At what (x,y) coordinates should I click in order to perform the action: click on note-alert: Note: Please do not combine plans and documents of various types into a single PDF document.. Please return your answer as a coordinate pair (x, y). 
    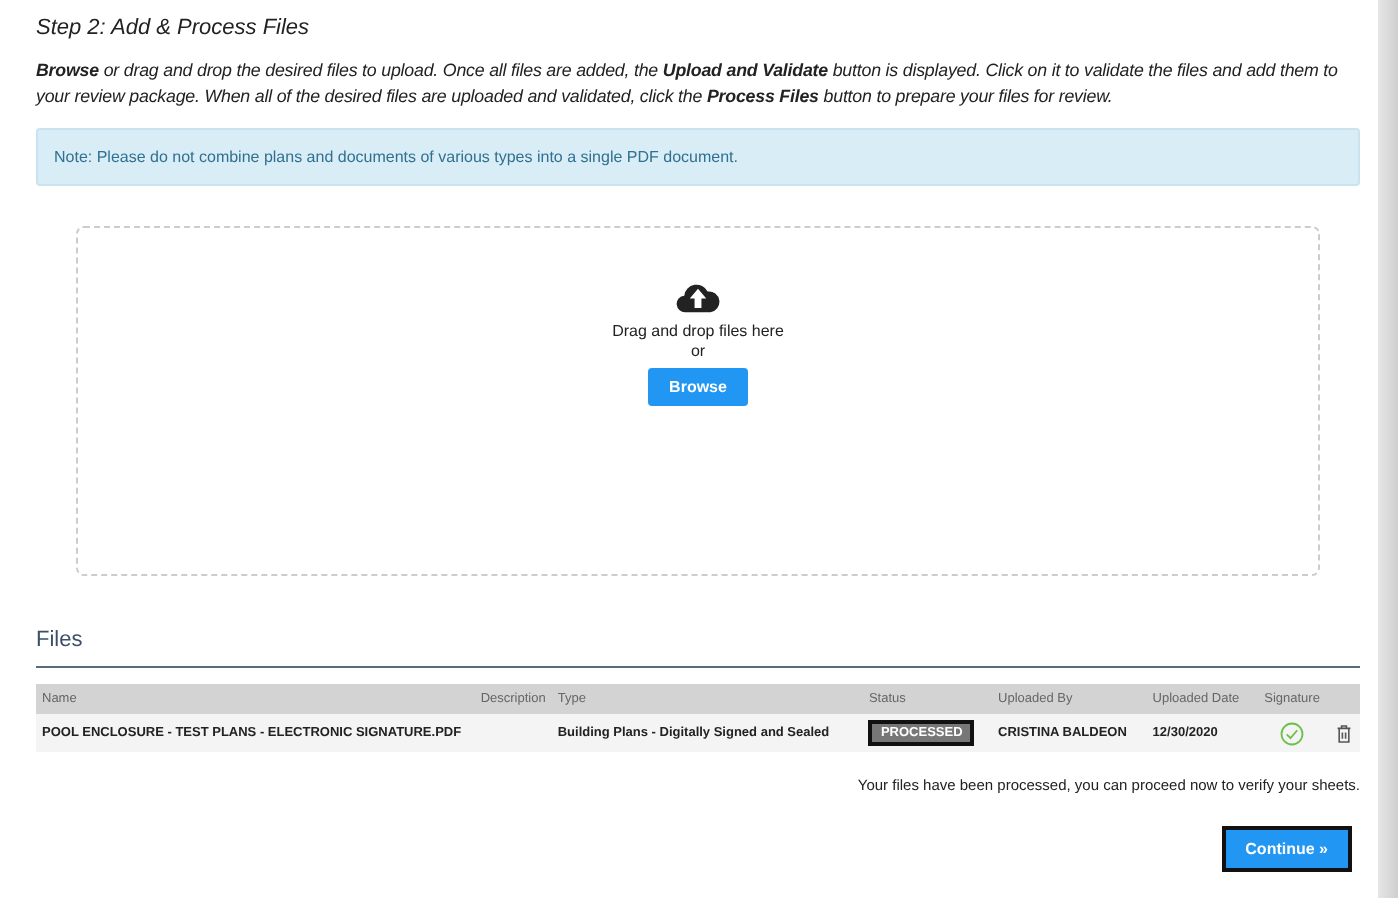
    Looking at the image, I should click on (698, 157).